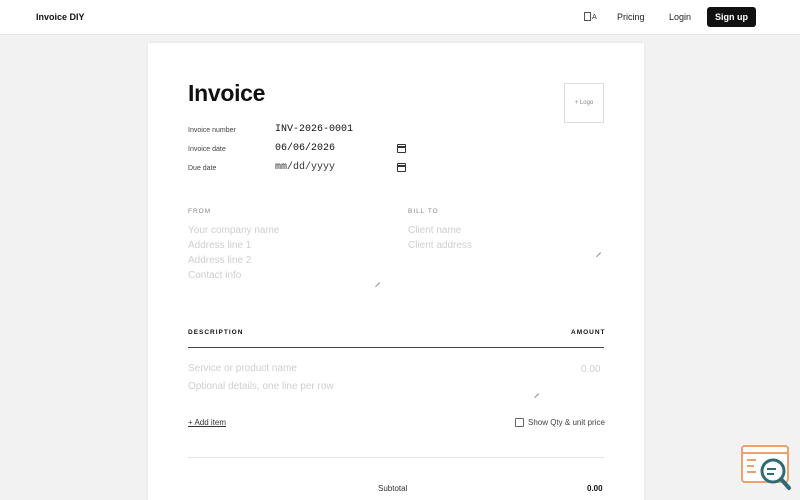 This screenshot has height=500, width=800. I want to click on help-search-icon, so click(766, 467).